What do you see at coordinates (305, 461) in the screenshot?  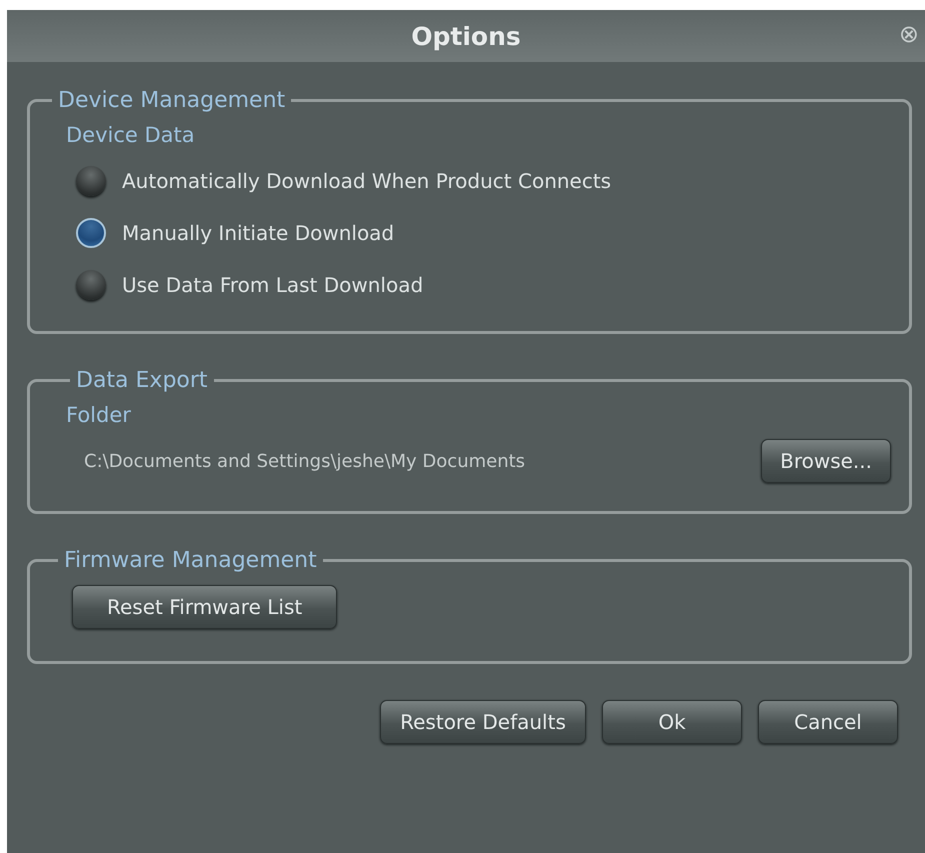 I see `folder-path: C:\Documents and Settings\jeshe\My Documents` at bounding box center [305, 461].